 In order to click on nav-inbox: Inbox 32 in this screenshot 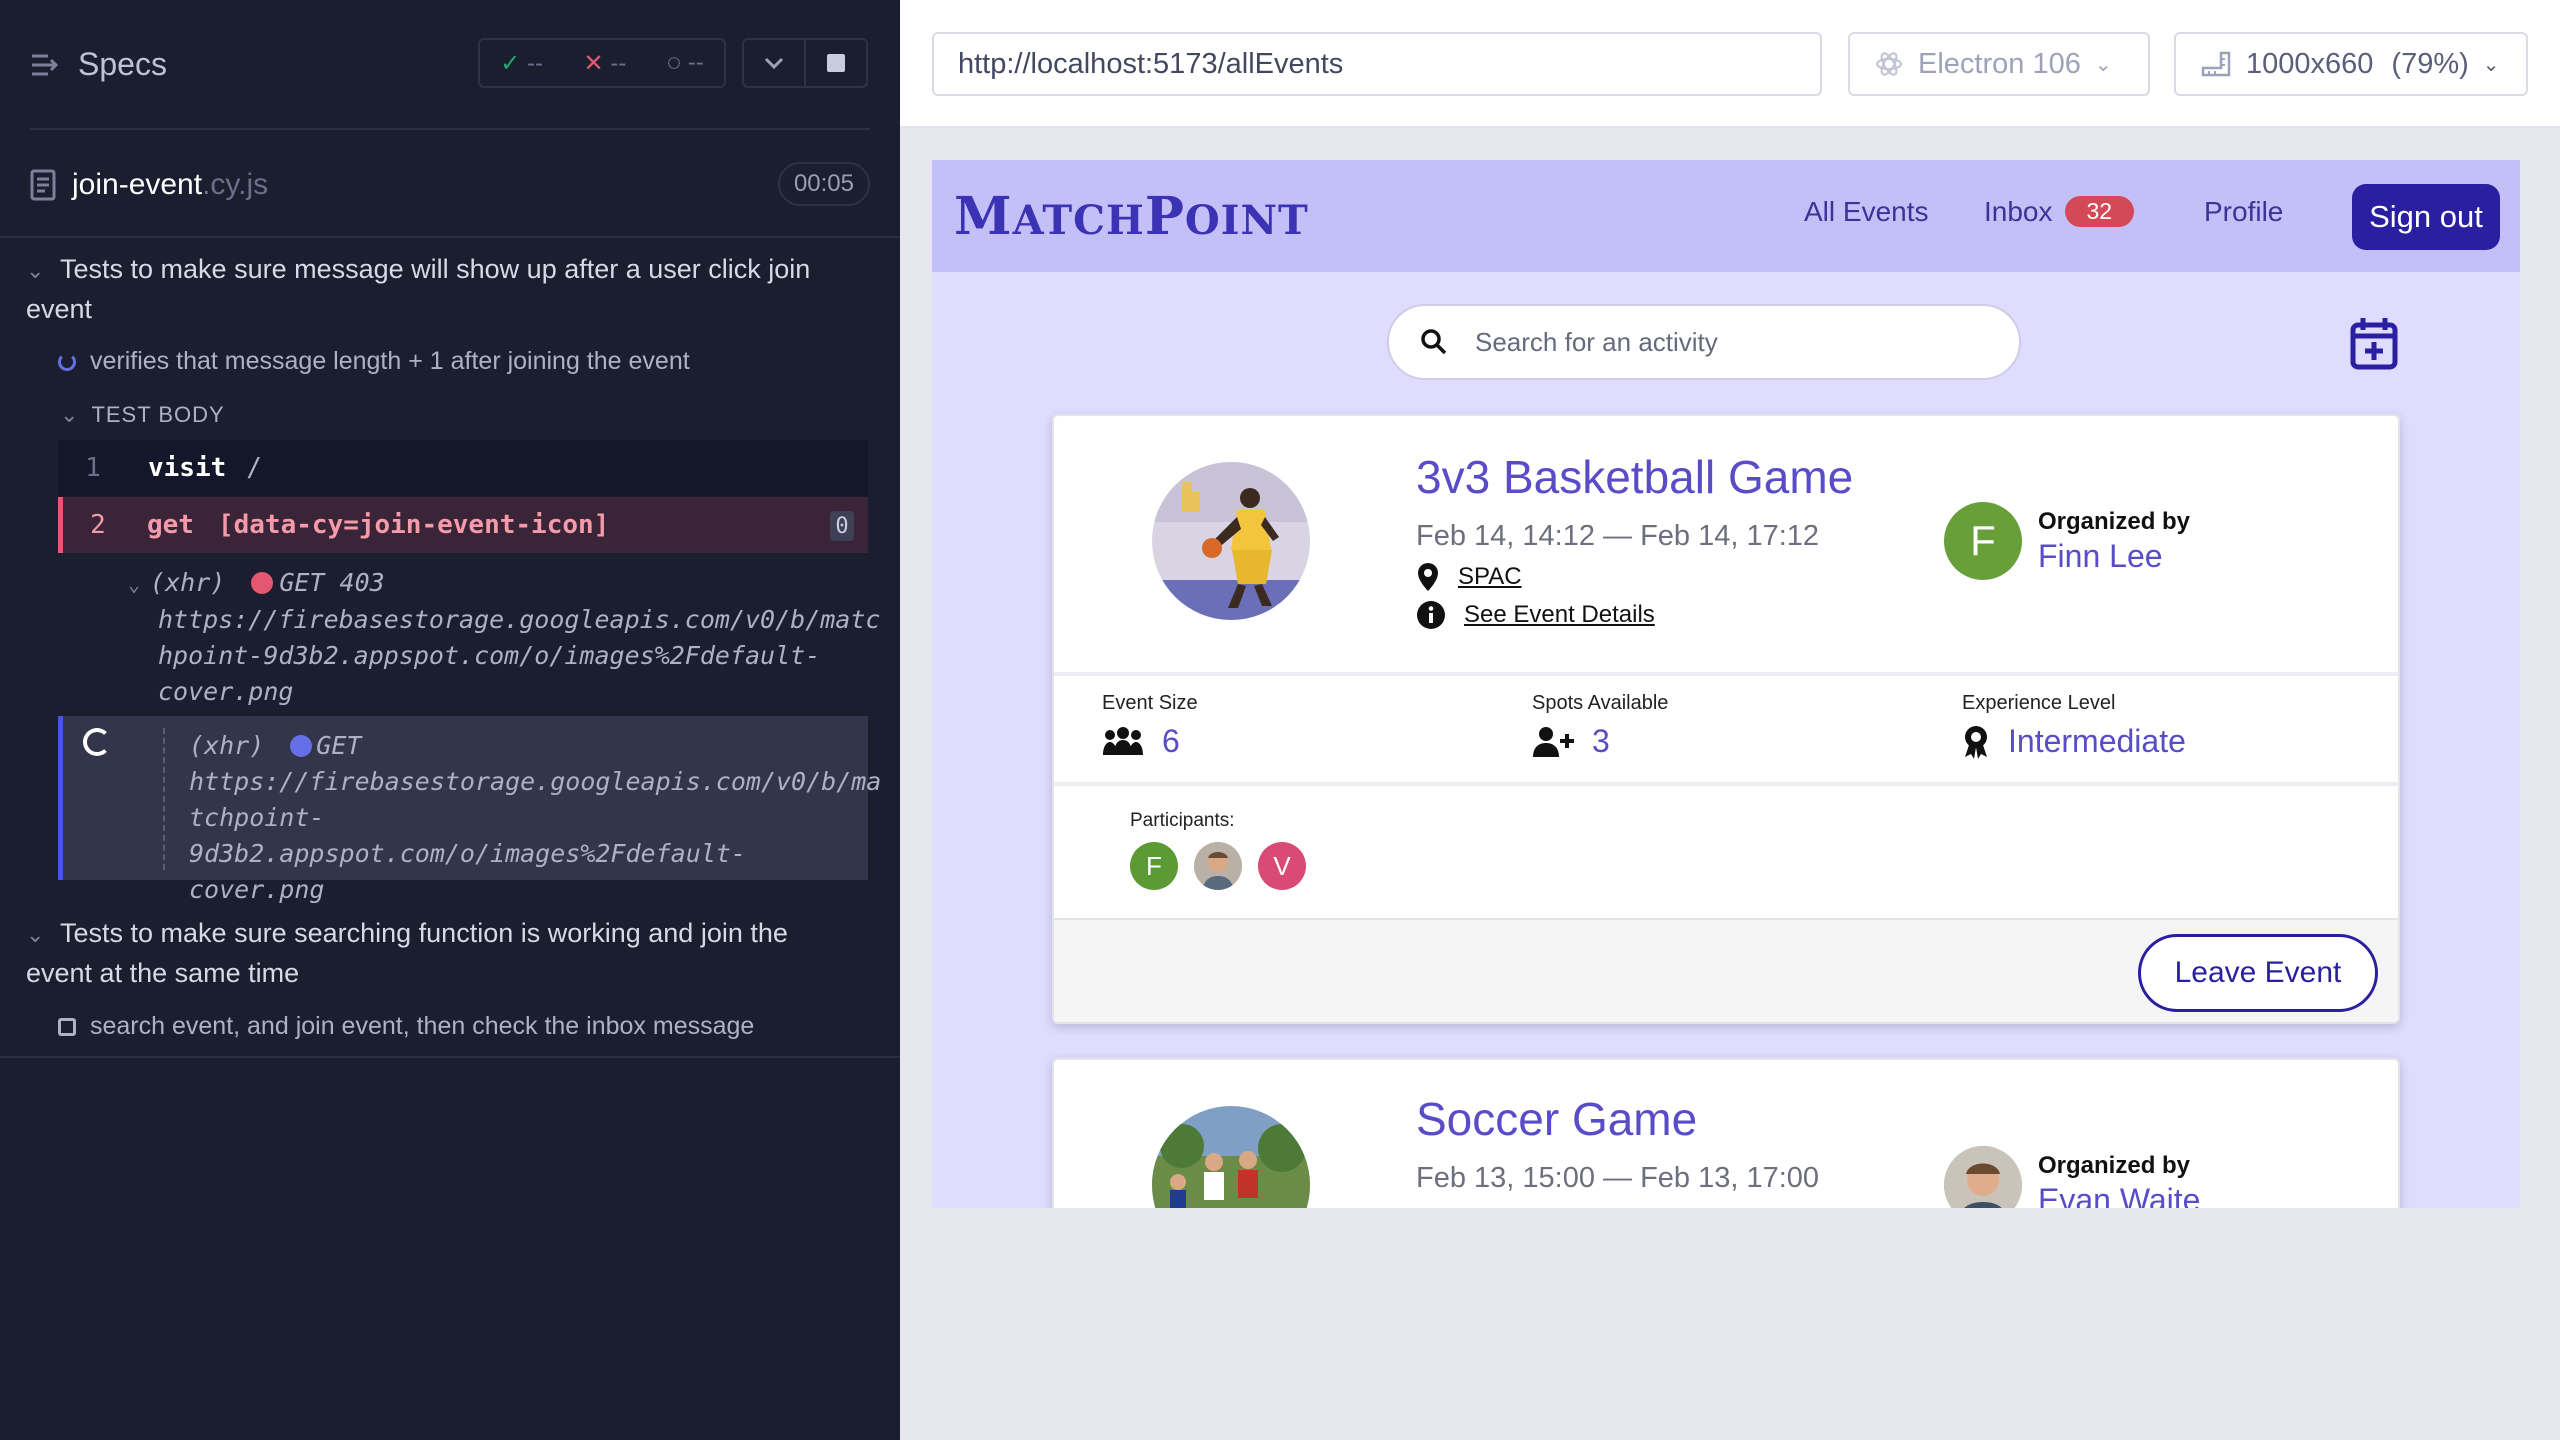, I will do `click(2059, 212)`.